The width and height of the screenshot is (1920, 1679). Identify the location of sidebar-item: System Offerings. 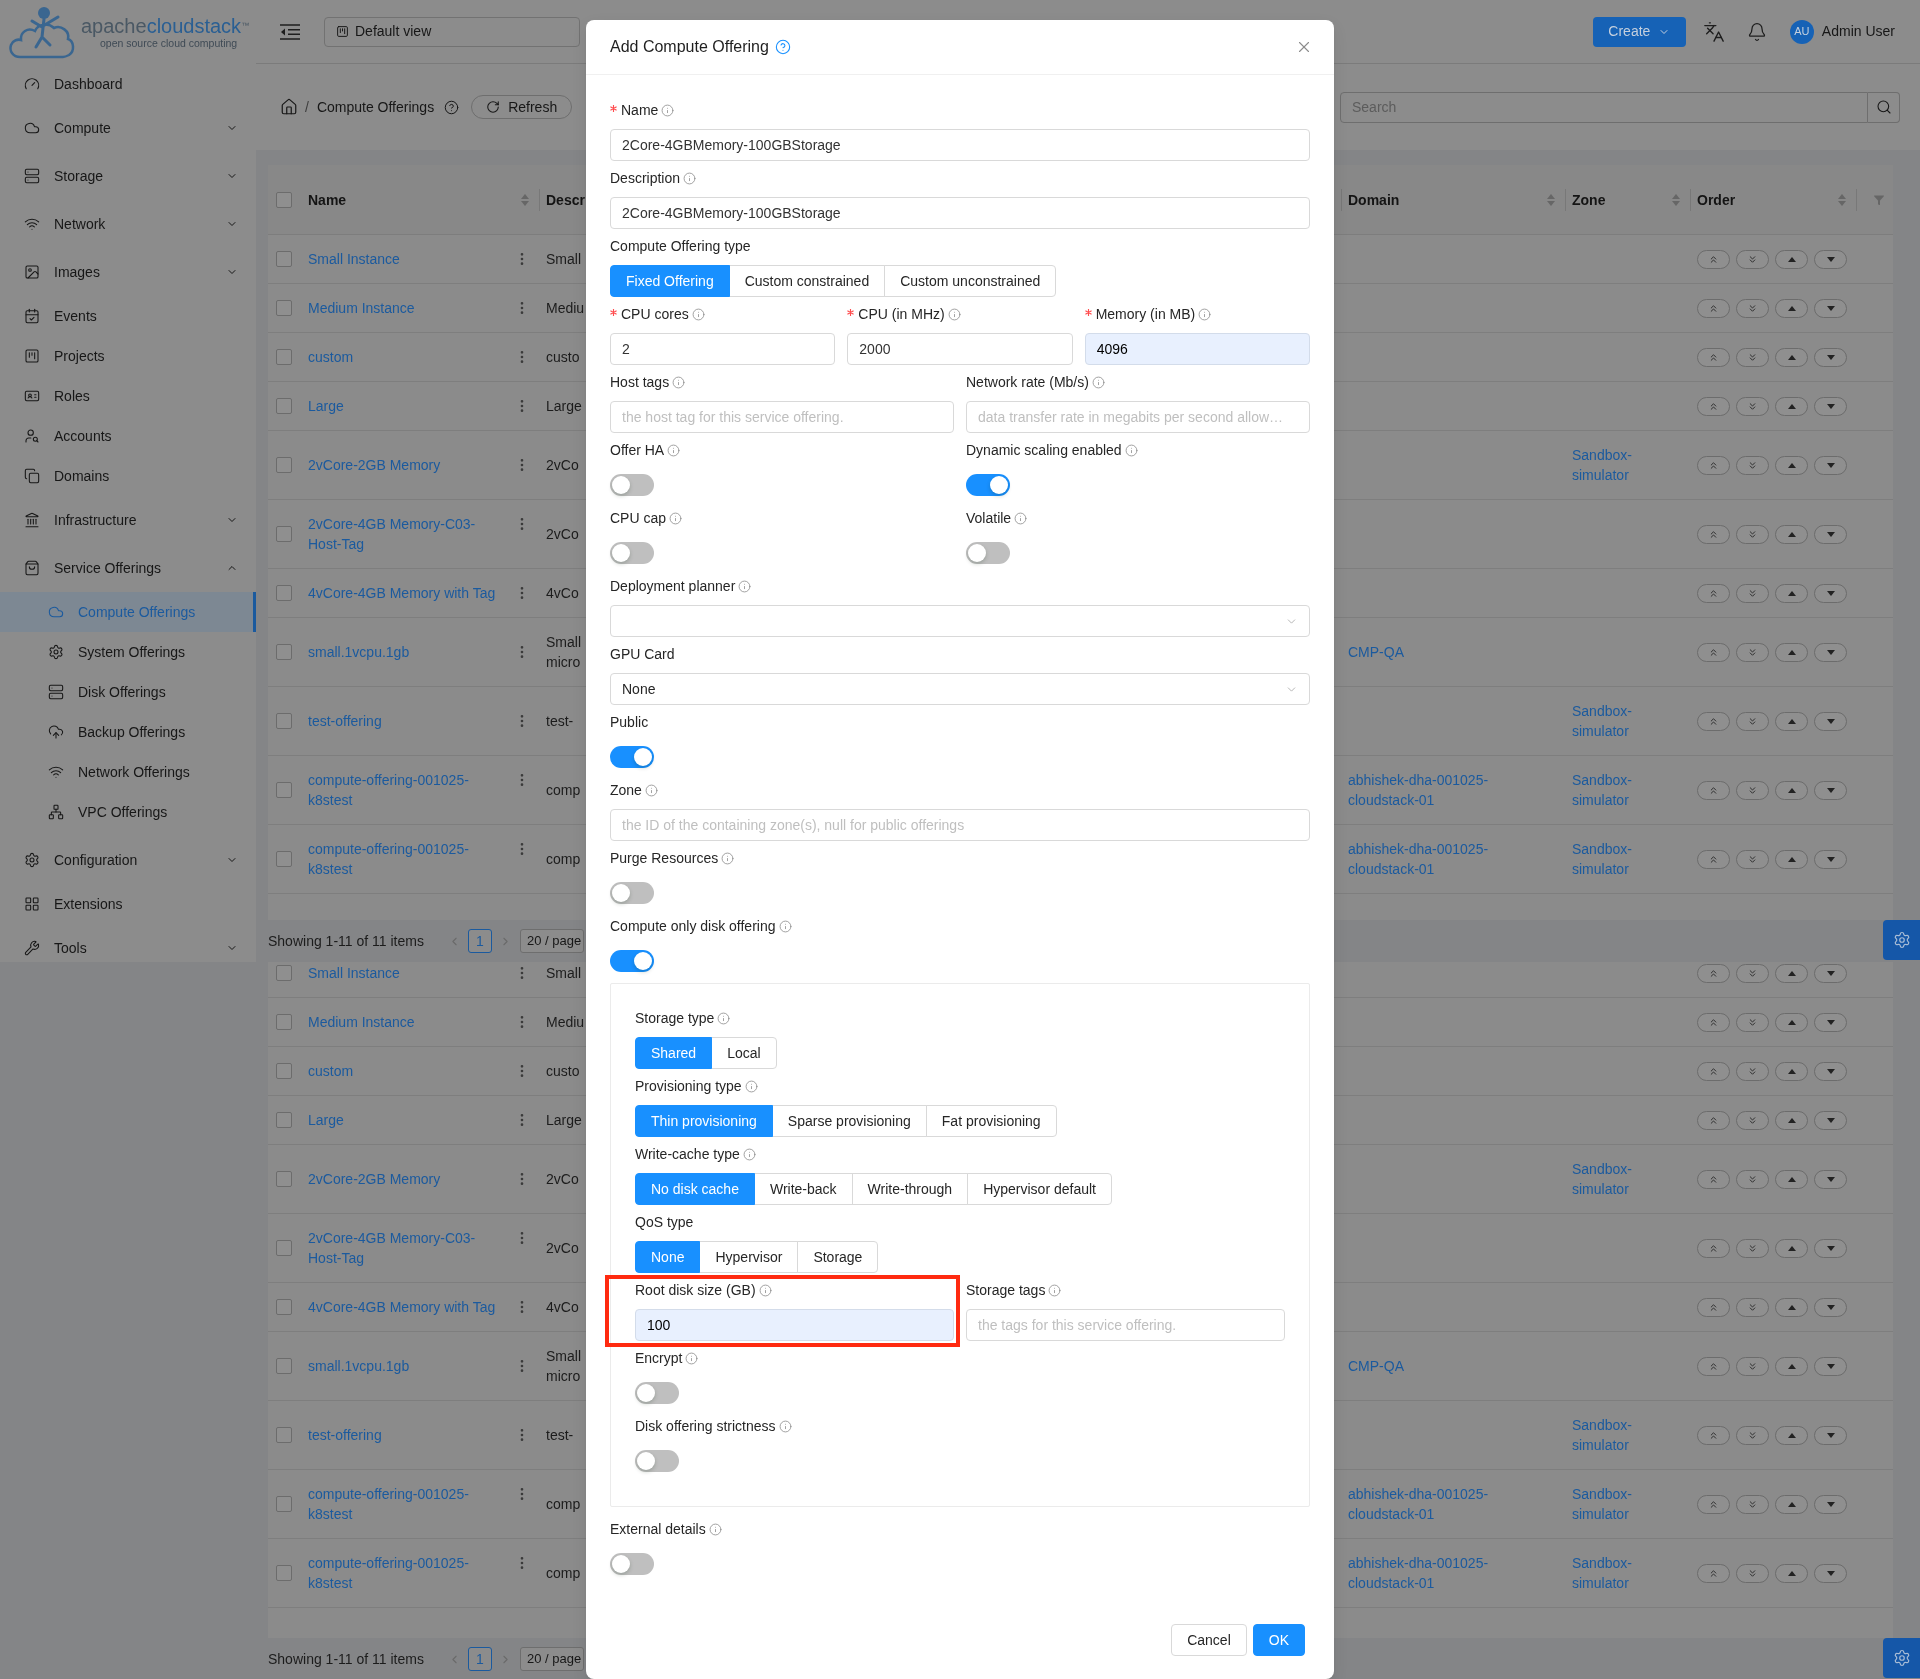
(128, 652).